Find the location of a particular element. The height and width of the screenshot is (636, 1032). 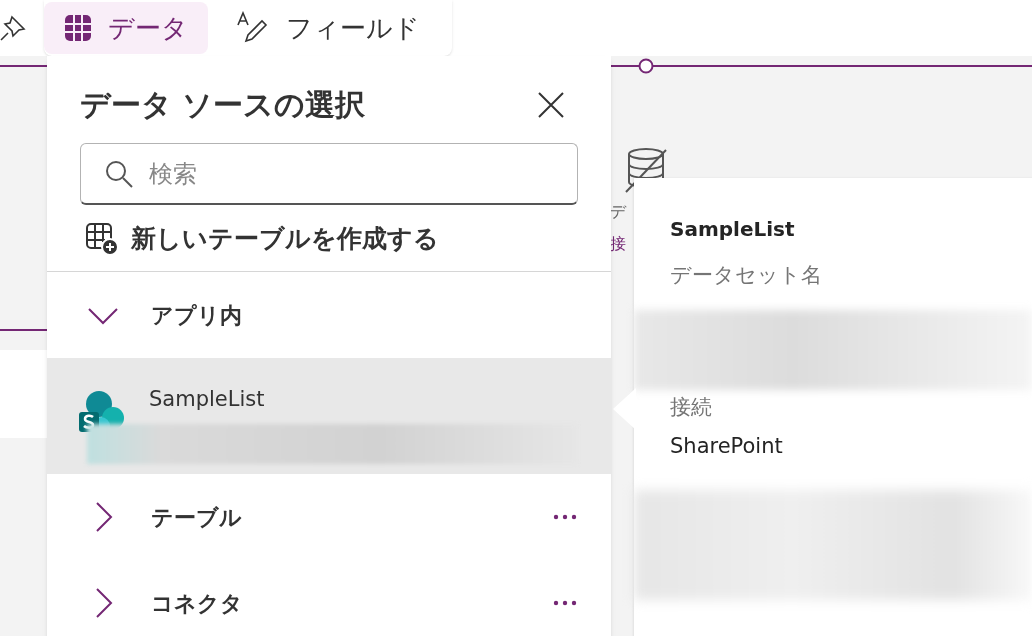

item-name: SampleList is located at coordinates (207, 399).